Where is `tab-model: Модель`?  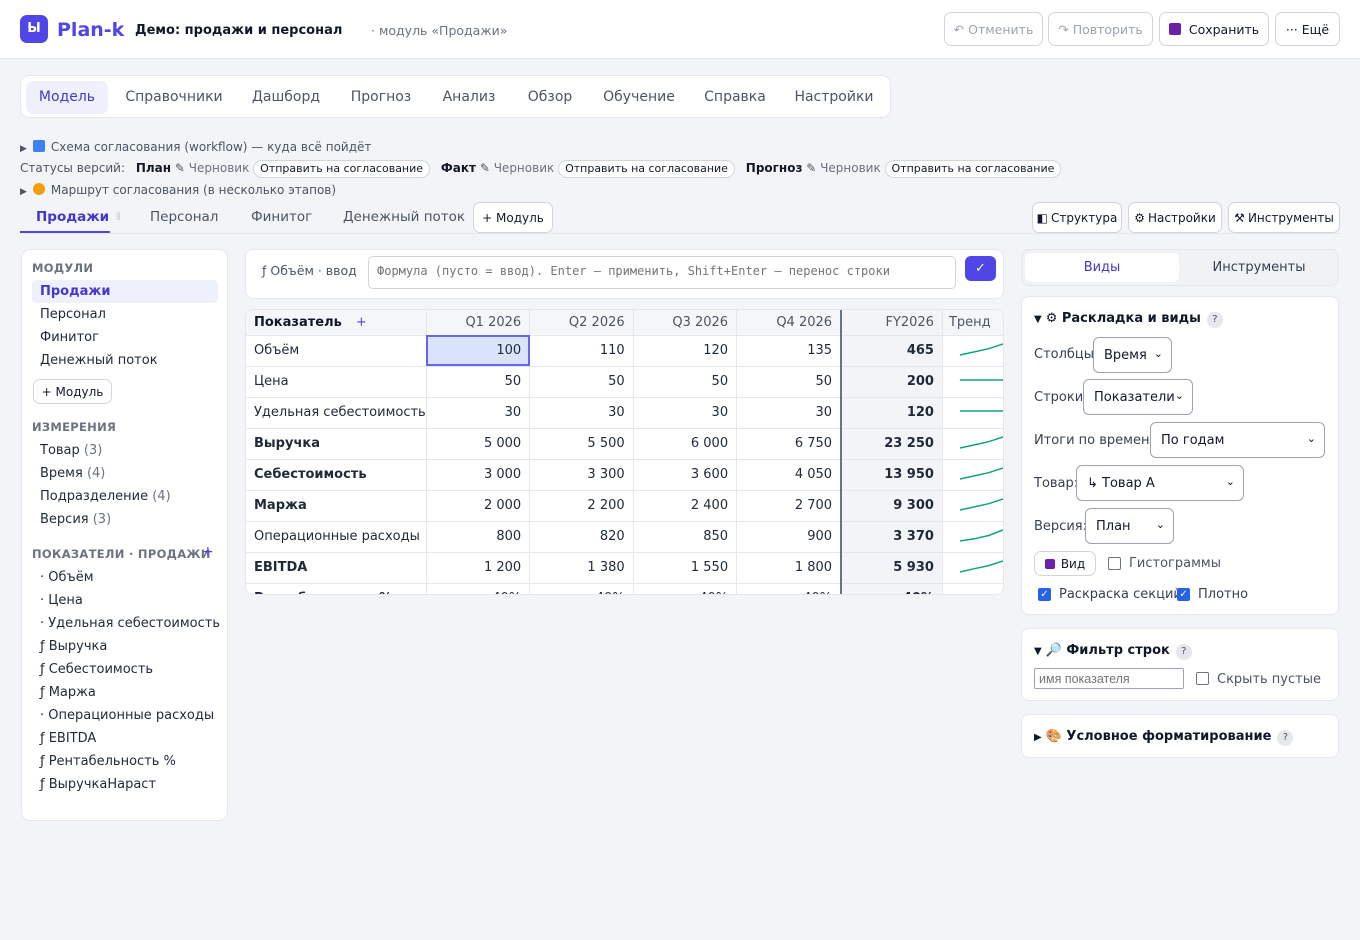 tab-model: Модель is located at coordinates (67, 97).